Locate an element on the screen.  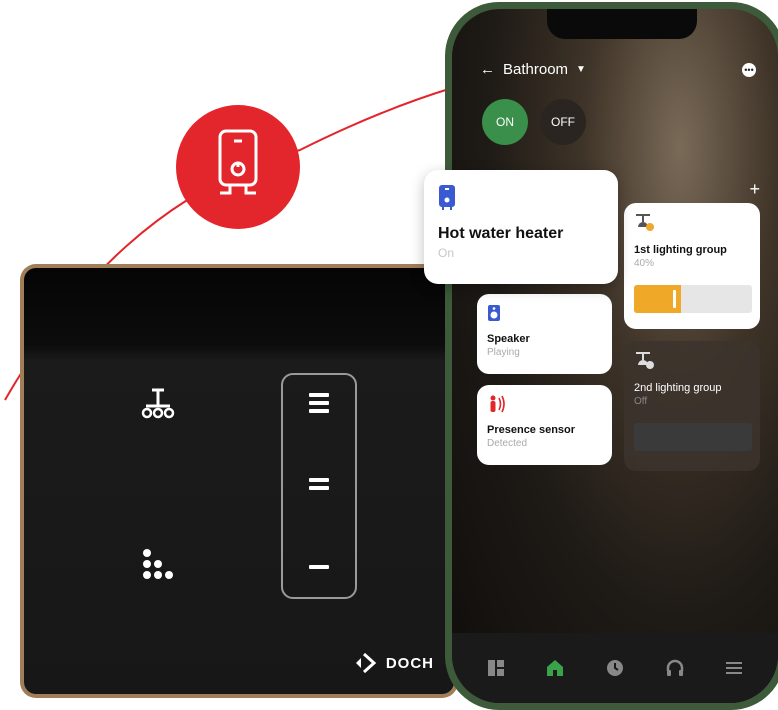
dashboard-icon is located at coordinates (496, 668).